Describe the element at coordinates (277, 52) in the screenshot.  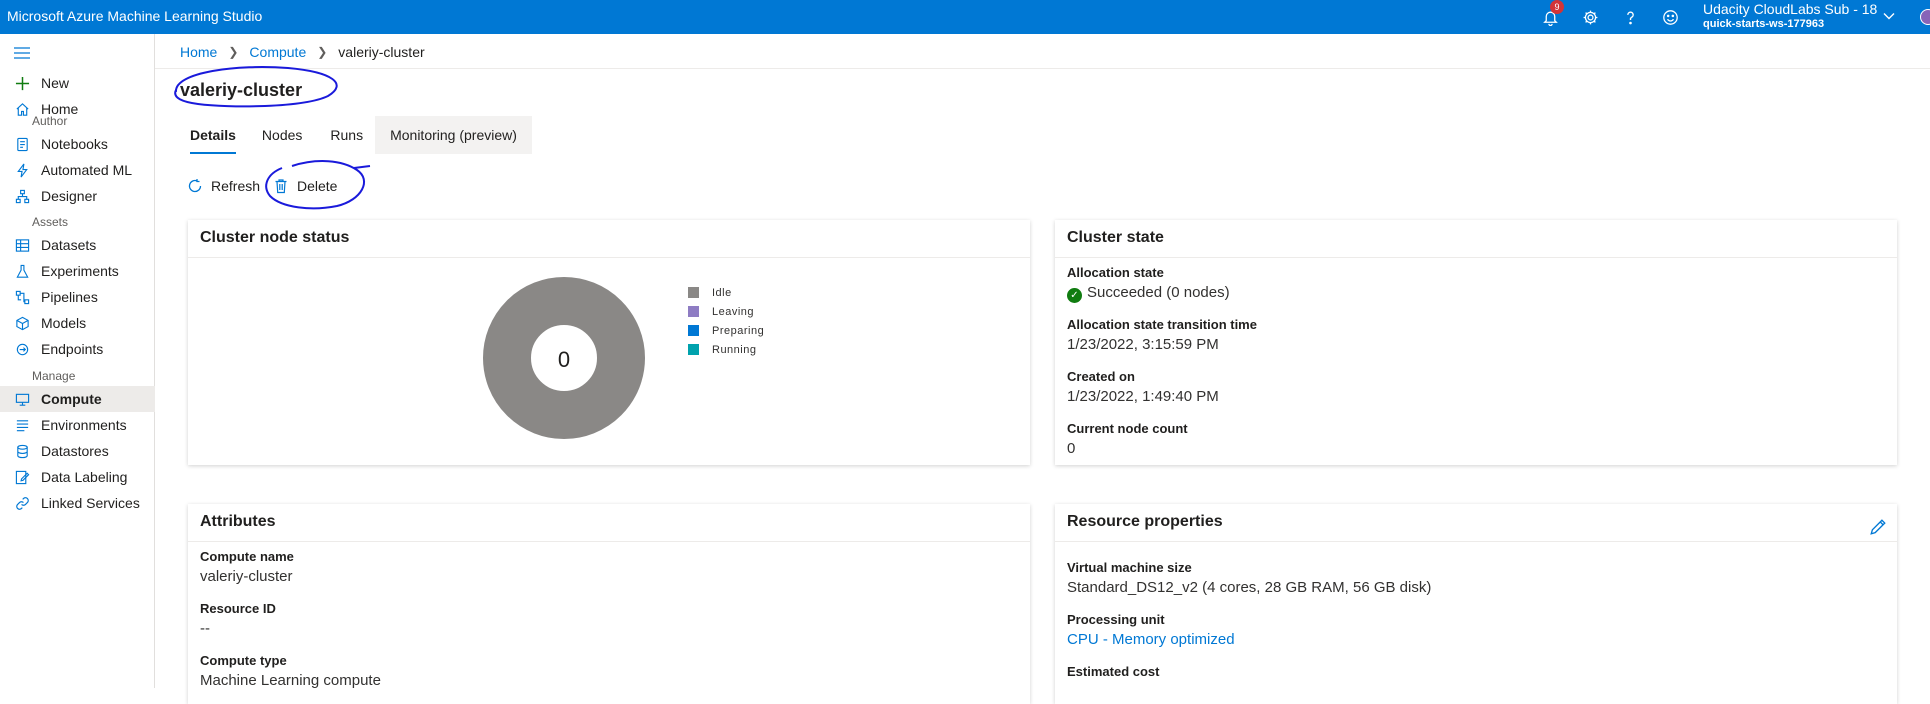
I see `breadcrumb-compute-link: Compute` at that location.